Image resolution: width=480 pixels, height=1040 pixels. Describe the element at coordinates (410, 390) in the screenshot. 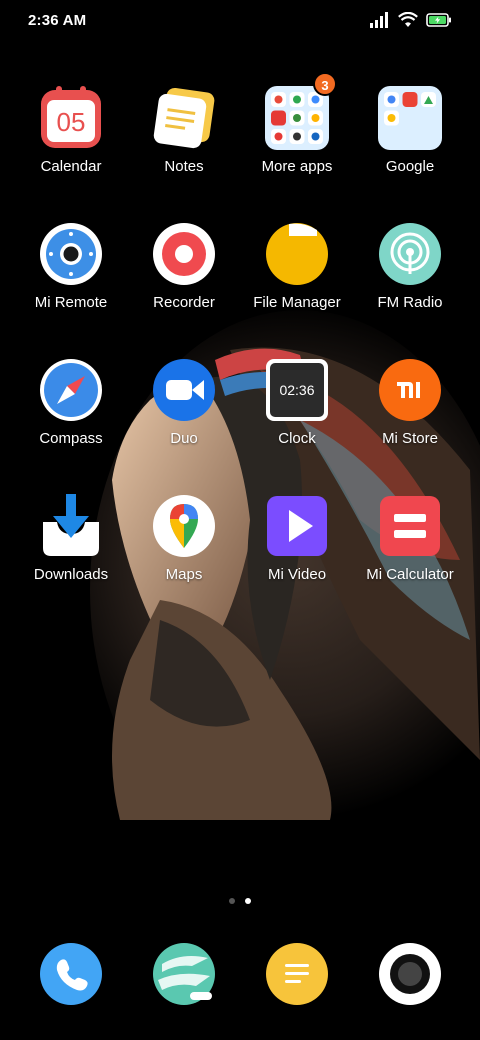

I see `mi-logo-icon` at that location.